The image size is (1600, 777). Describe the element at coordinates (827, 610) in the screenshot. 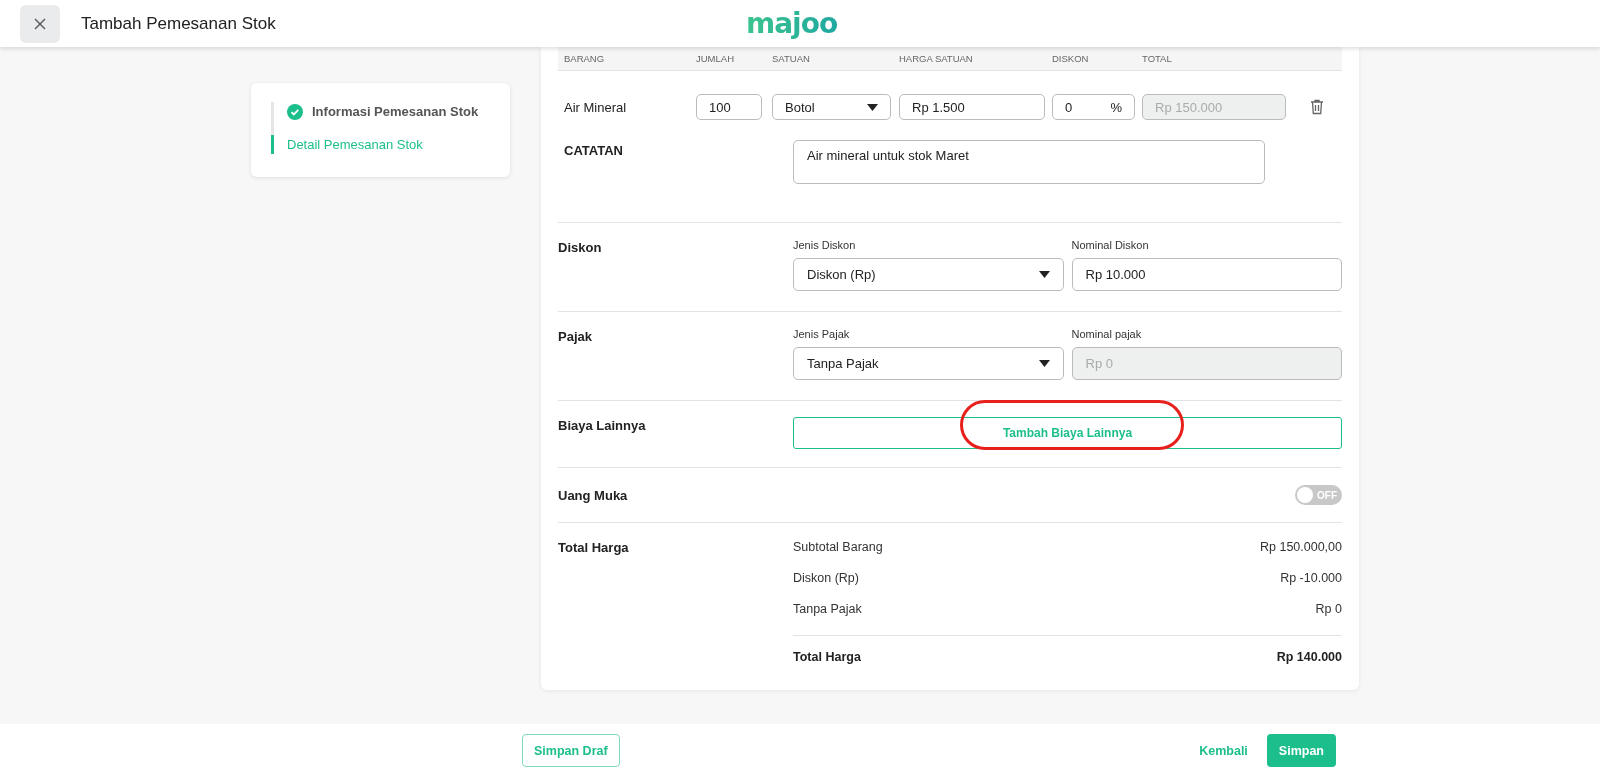

I see `summary-label: Tanpa Pajak` at that location.